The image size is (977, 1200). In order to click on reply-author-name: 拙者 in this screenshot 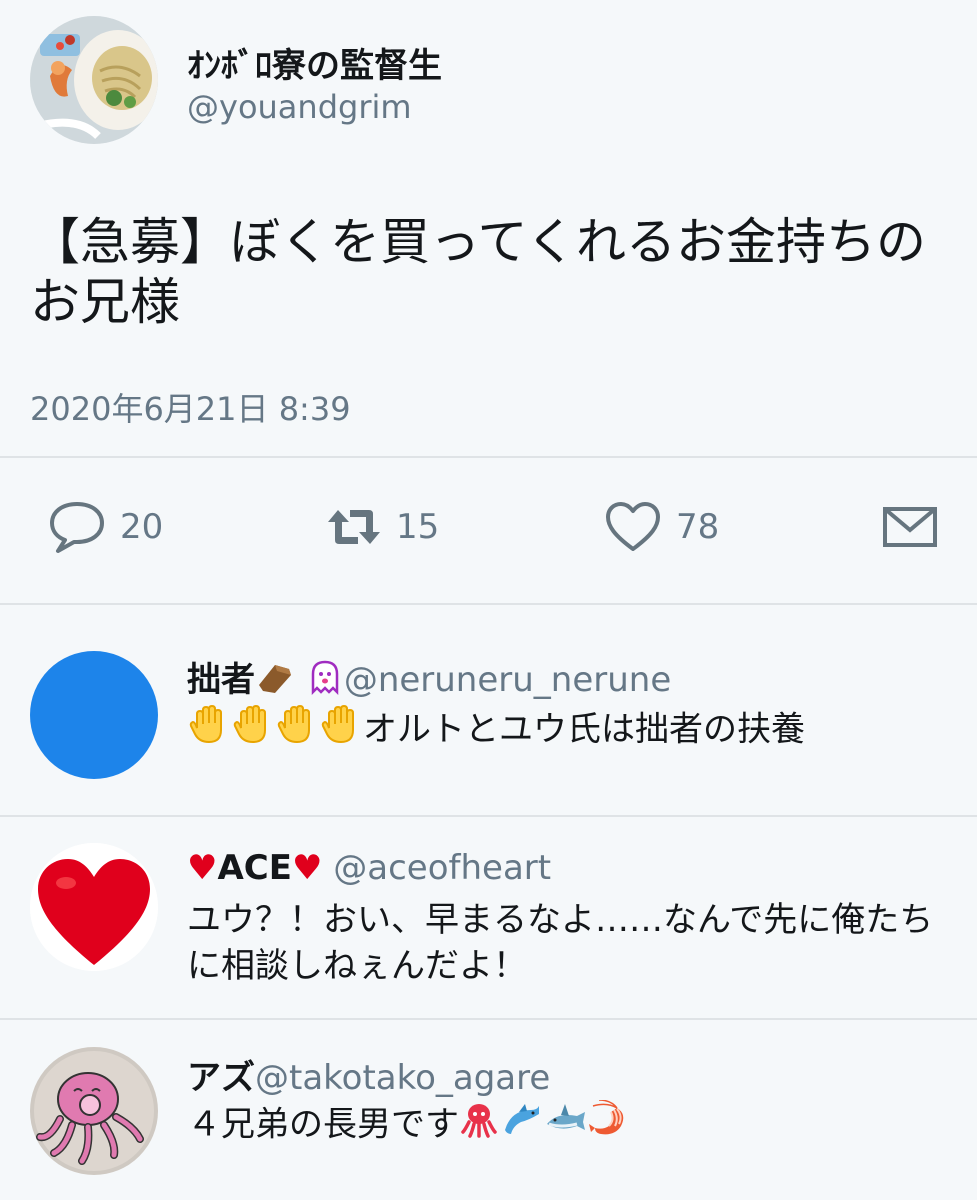, I will do `click(221, 680)`.